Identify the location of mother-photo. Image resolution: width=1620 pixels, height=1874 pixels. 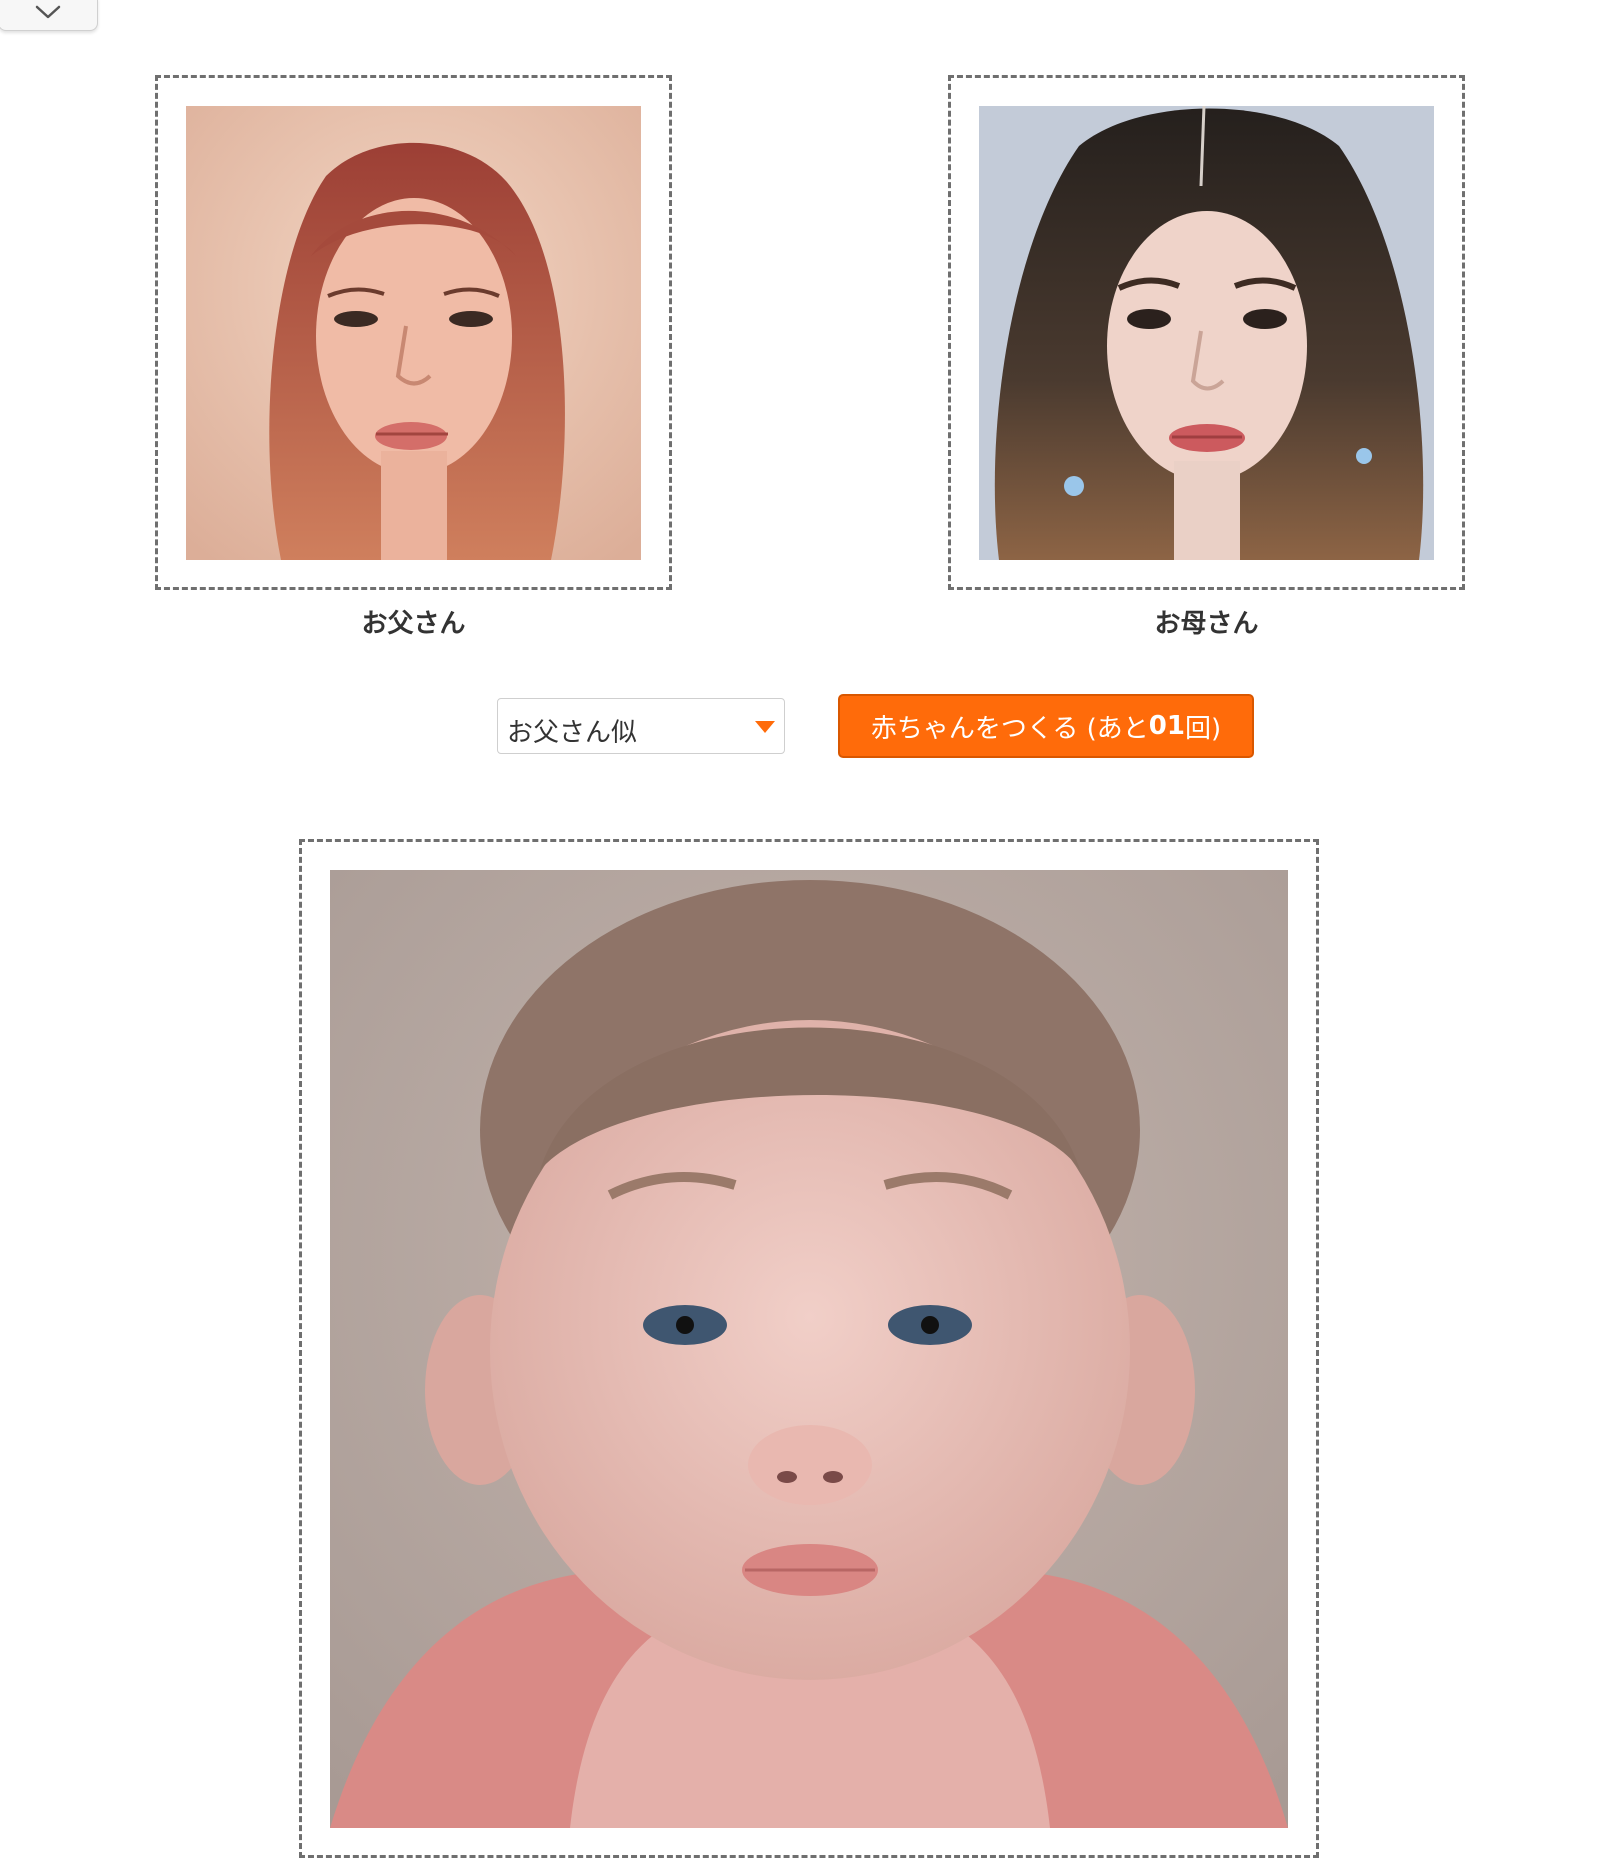
(1206, 333).